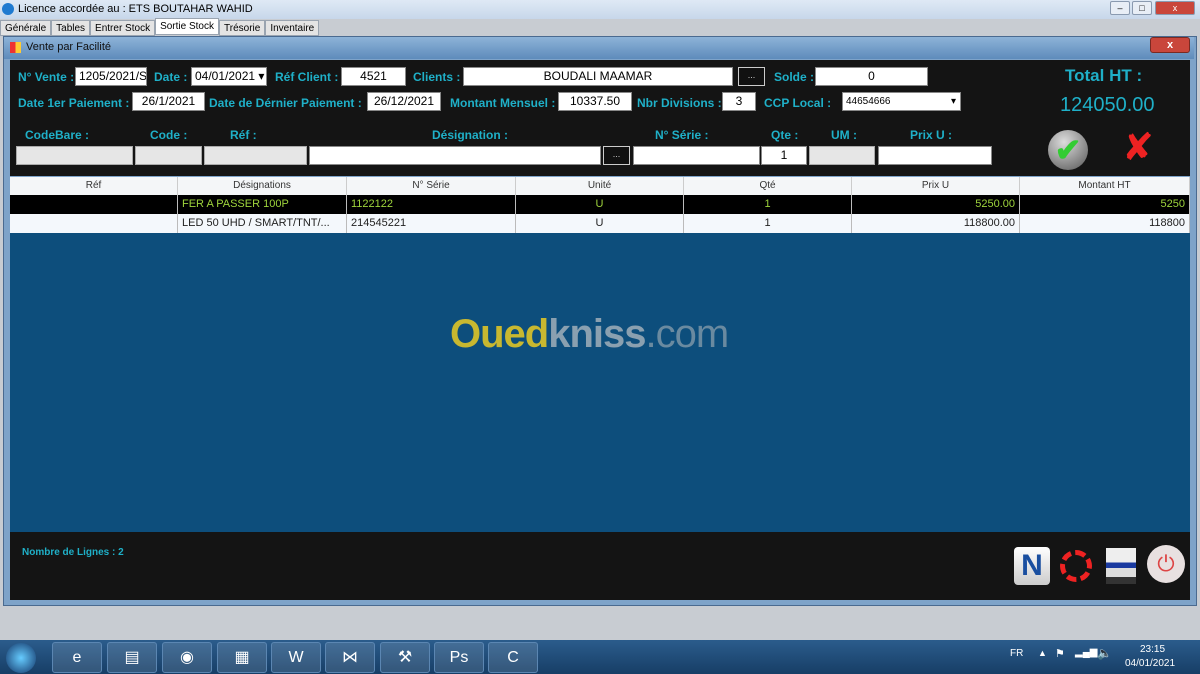 The width and height of the screenshot is (1200, 674). What do you see at coordinates (1150, 663) in the screenshot?
I see `clock-date: 04/01/2021` at bounding box center [1150, 663].